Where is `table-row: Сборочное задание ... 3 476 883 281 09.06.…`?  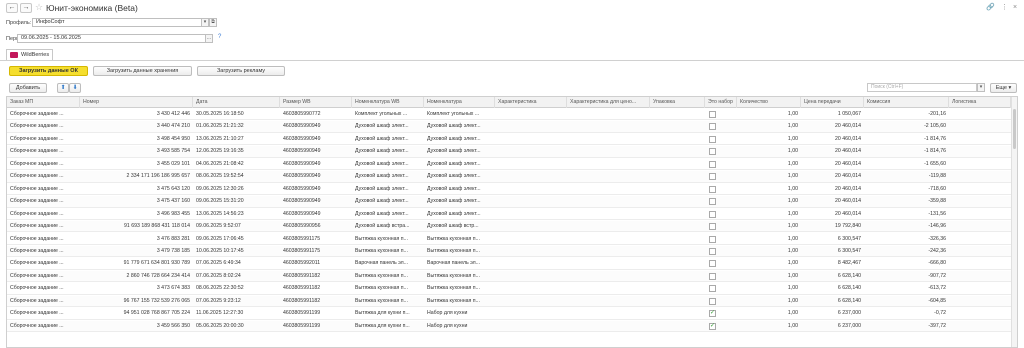 table-row: Сборочное задание ... 3 476 883 281 09.06.… is located at coordinates (509, 239).